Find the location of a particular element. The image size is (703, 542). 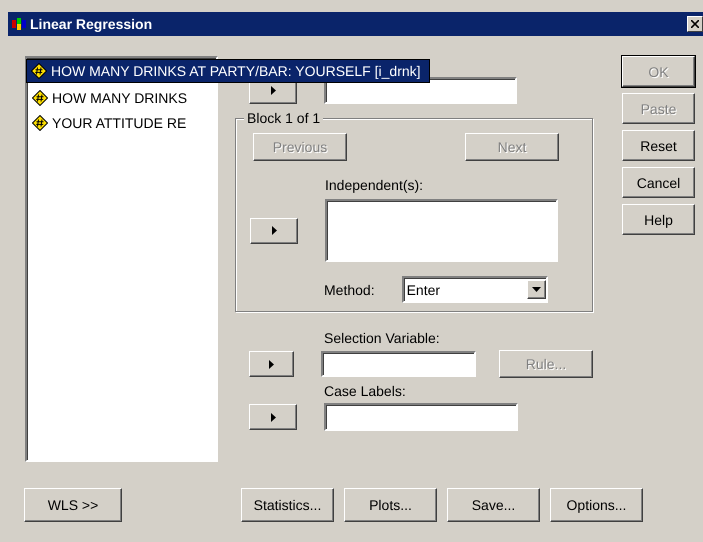

variable-item: YOUR ATTITUDE RE is located at coordinates (109, 122).